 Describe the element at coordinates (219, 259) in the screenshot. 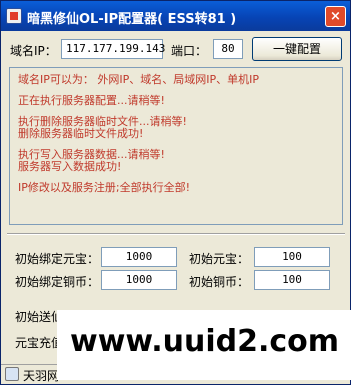

I see `yuanbao-label: 初始元宝：` at that location.